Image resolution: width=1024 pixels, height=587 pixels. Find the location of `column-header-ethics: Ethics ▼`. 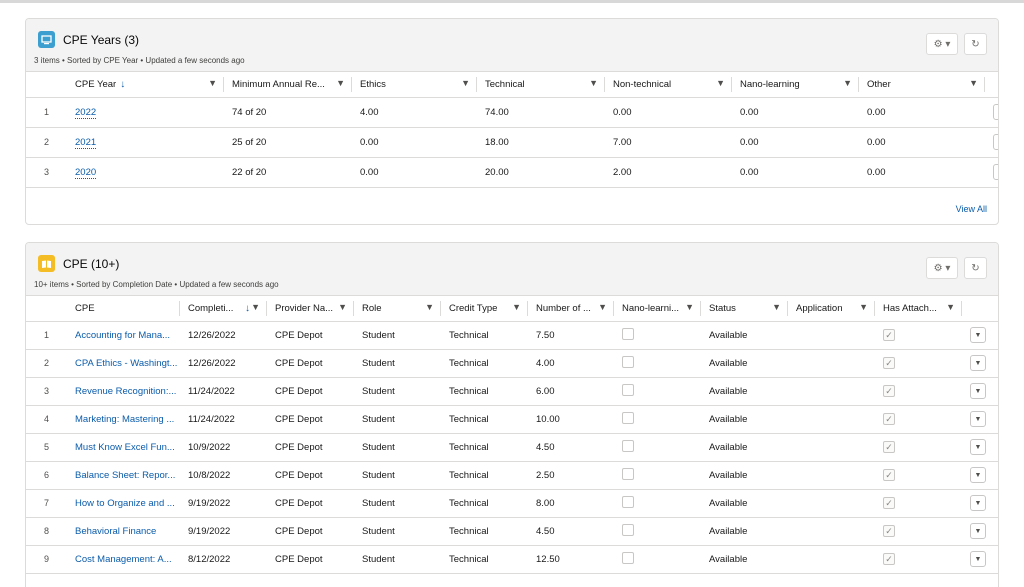

column-header-ethics: Ethics ▼ is located at coordinates (414, 85).